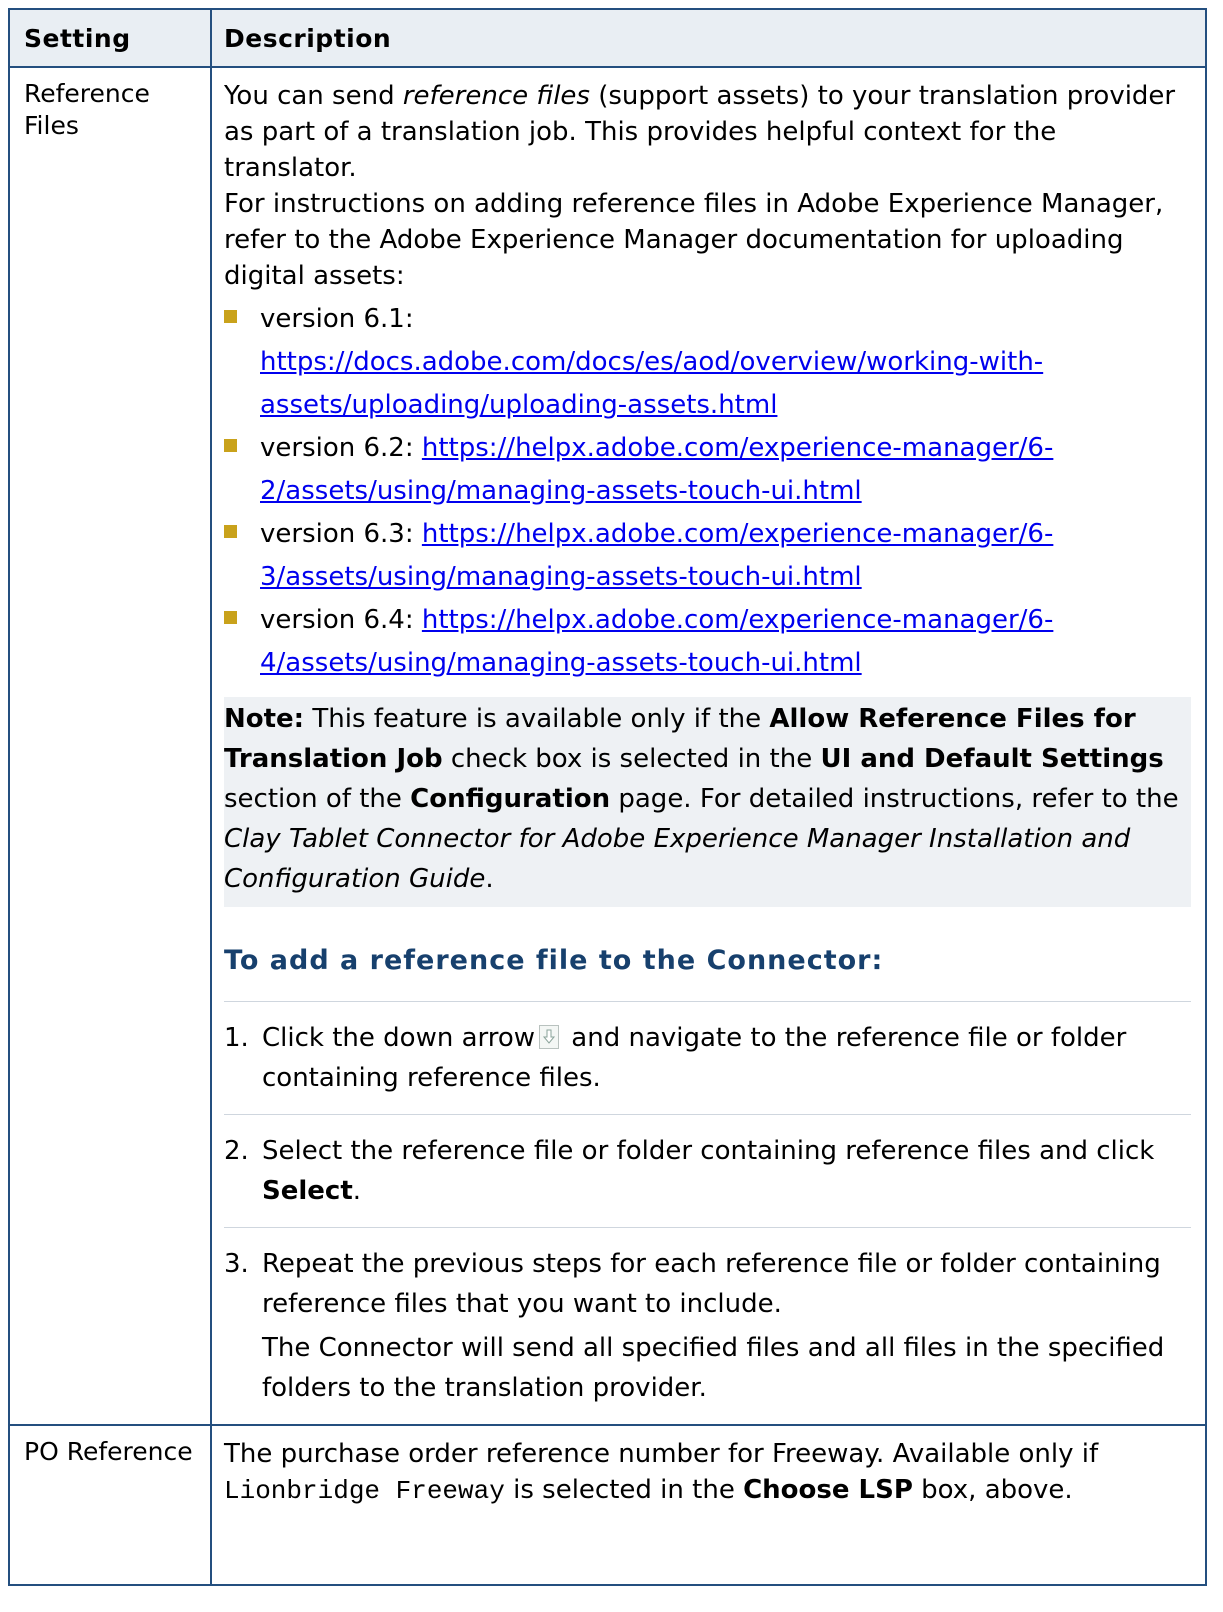 The image size is (1223, 1612). What do you see at coordinates (489, 879) in the screenshot?
I see `note-text: .` at bounding box center [489, 879].